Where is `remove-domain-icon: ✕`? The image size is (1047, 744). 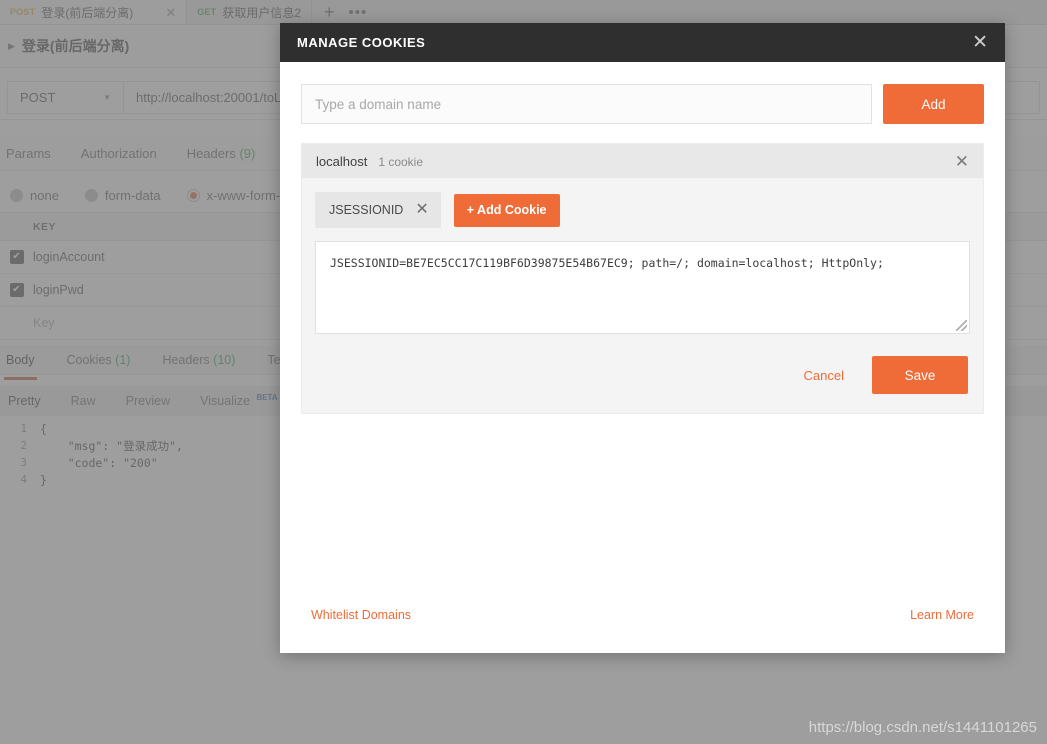 remove-domain-icon: ✕ is located at coordinates (962, 161).